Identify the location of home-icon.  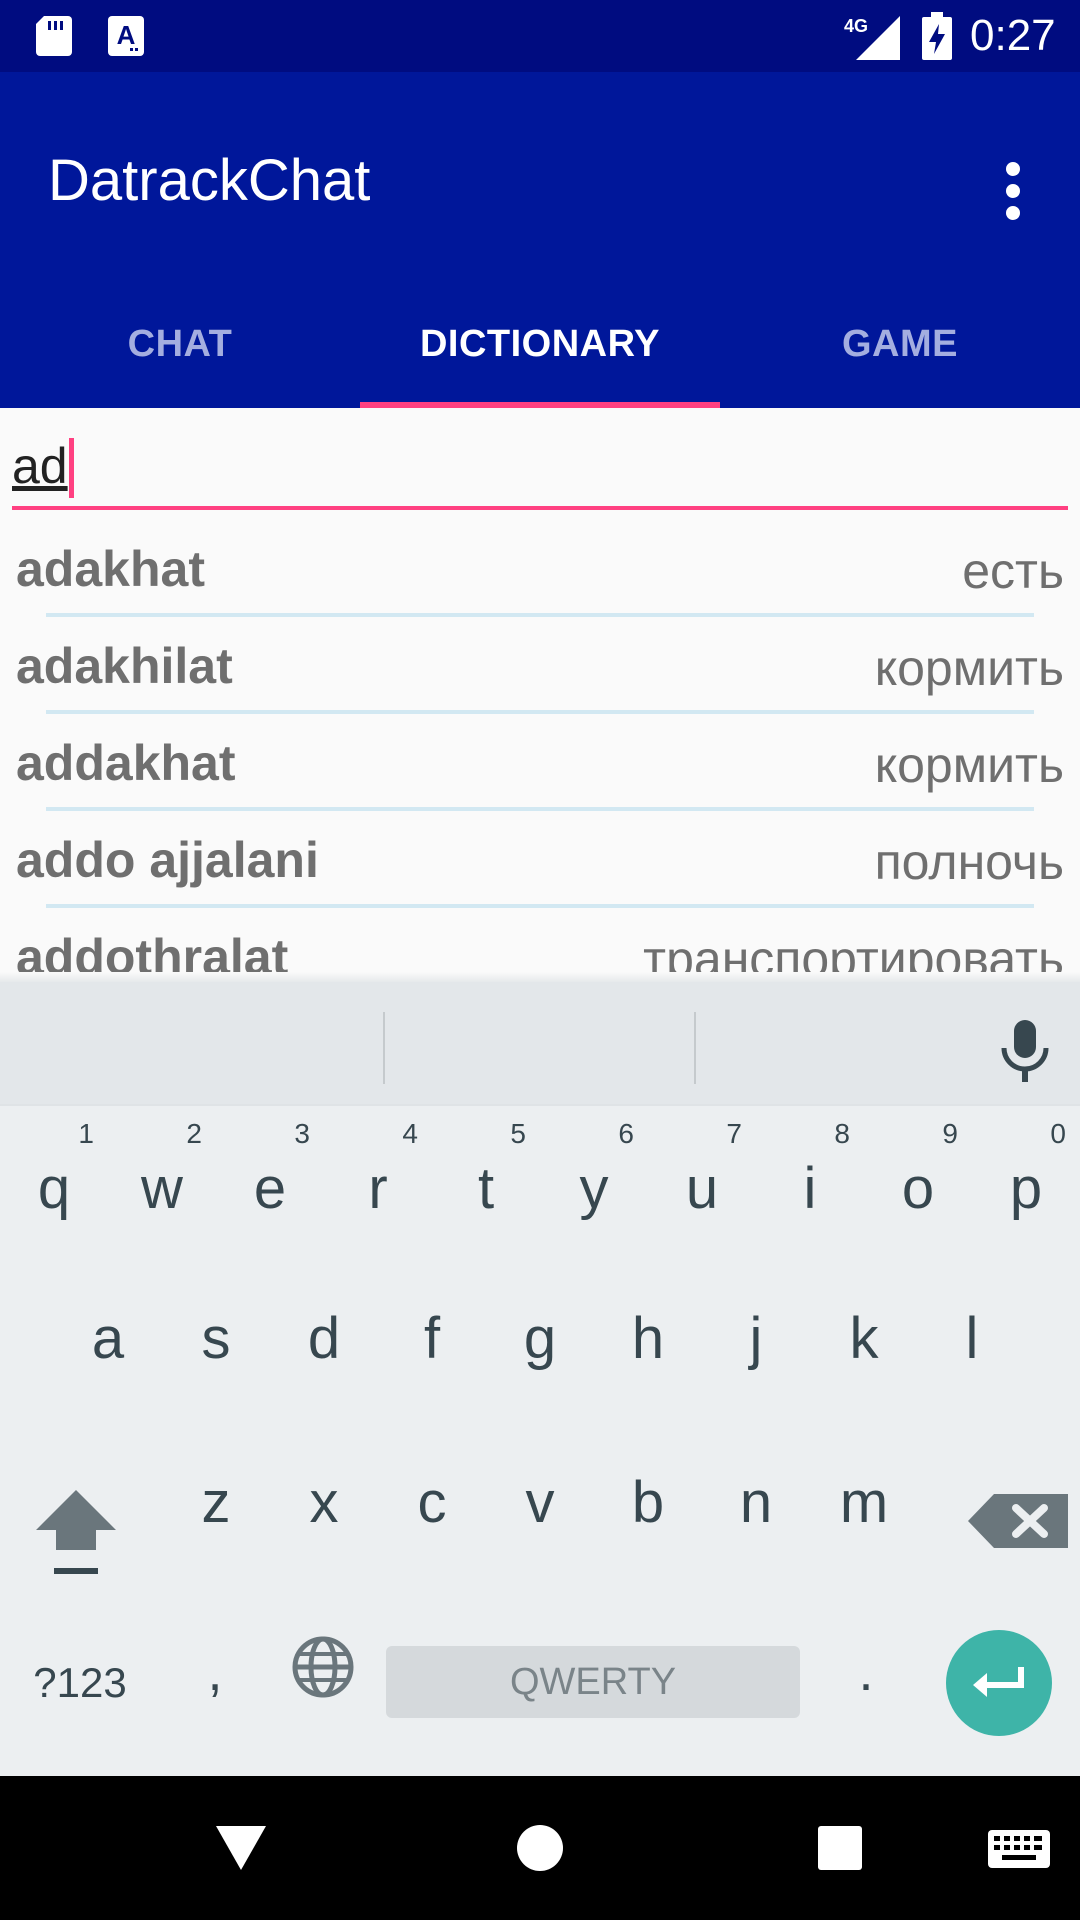
(540, 1848).